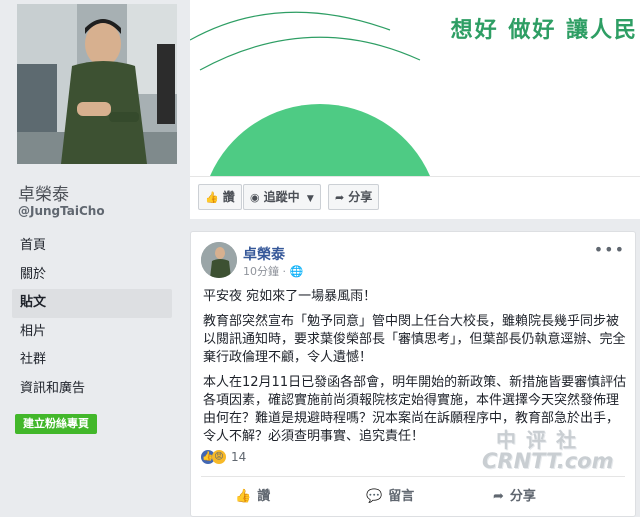  I want to click on page-share-button: ➦ 分享, so click(354, 197).